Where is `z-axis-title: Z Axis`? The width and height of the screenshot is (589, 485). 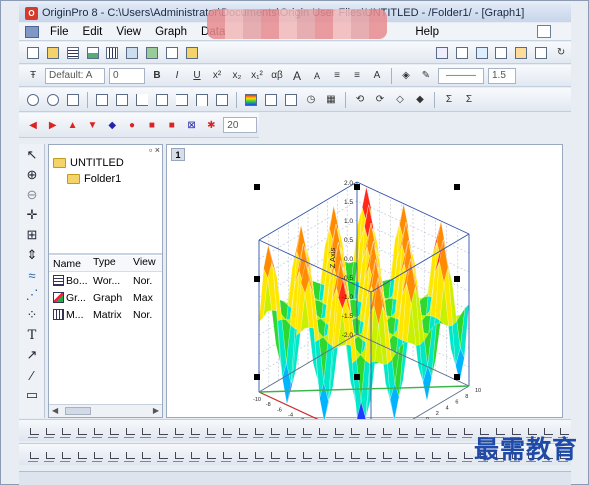 z-axis-title: Z Axis is located at coordinates (332, 258).